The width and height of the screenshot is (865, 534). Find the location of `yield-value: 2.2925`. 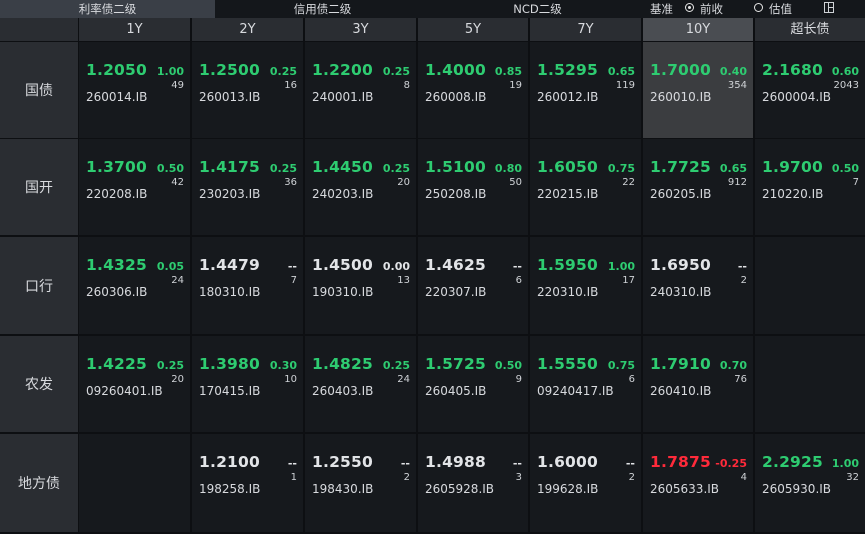

yield-value: 2.2925 is located at coordinates (793, 462).